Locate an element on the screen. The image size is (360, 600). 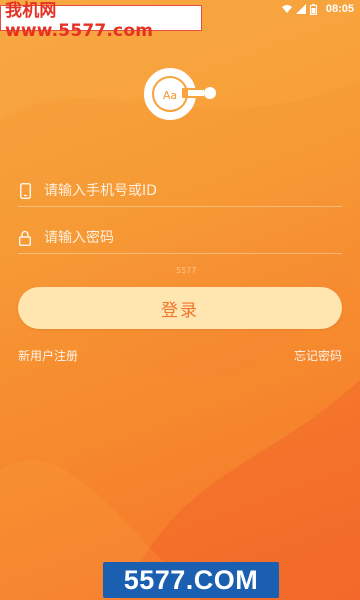
status-time: 08:05 is located at coordinates (339, 9).